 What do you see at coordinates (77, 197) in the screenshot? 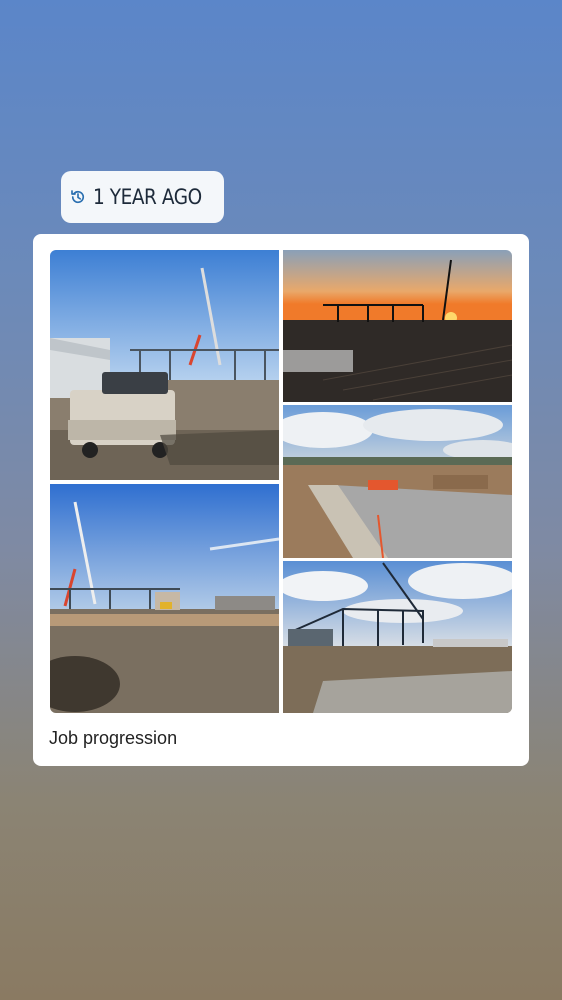
I see `history-clock-icon` at bounding box center [77, 197].